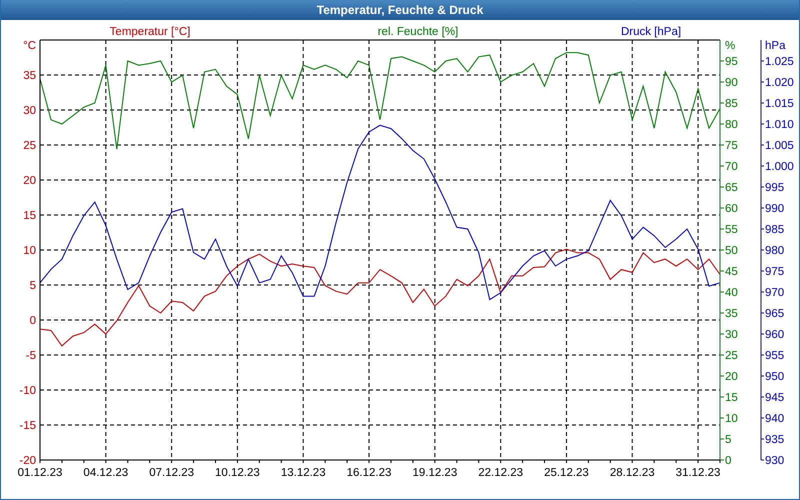  What do you see at coordinates (150, 32) in the screenshot?
I see `series-title: Temperatur [°C]` at bounding box center [150, 32].